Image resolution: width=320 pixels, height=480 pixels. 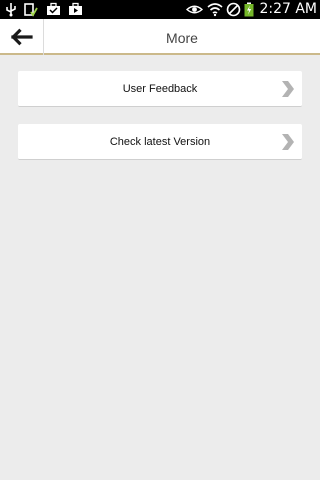 What do you see at coordinates (53, 8) in the screenshot?
I see `briefcase-icon` at bounding box center [53, 8].